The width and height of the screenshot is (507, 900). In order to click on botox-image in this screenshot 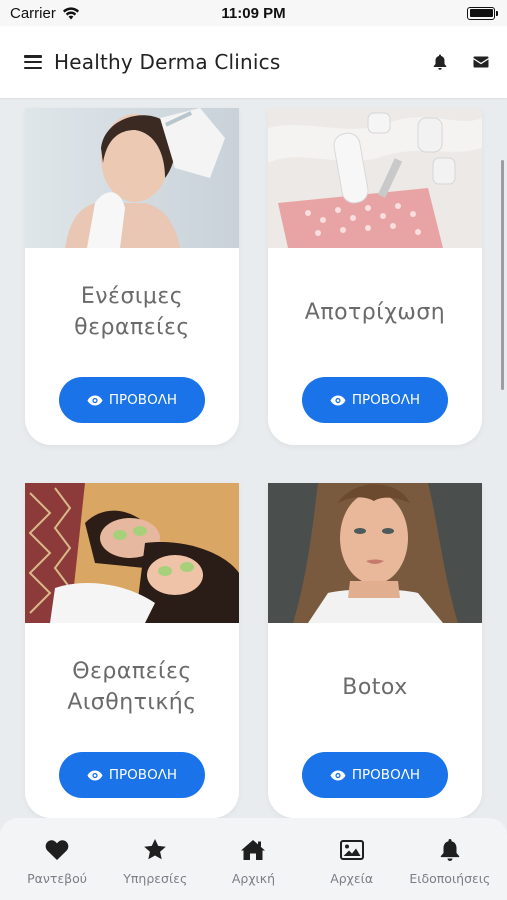, I will do `click(375, 553)`.